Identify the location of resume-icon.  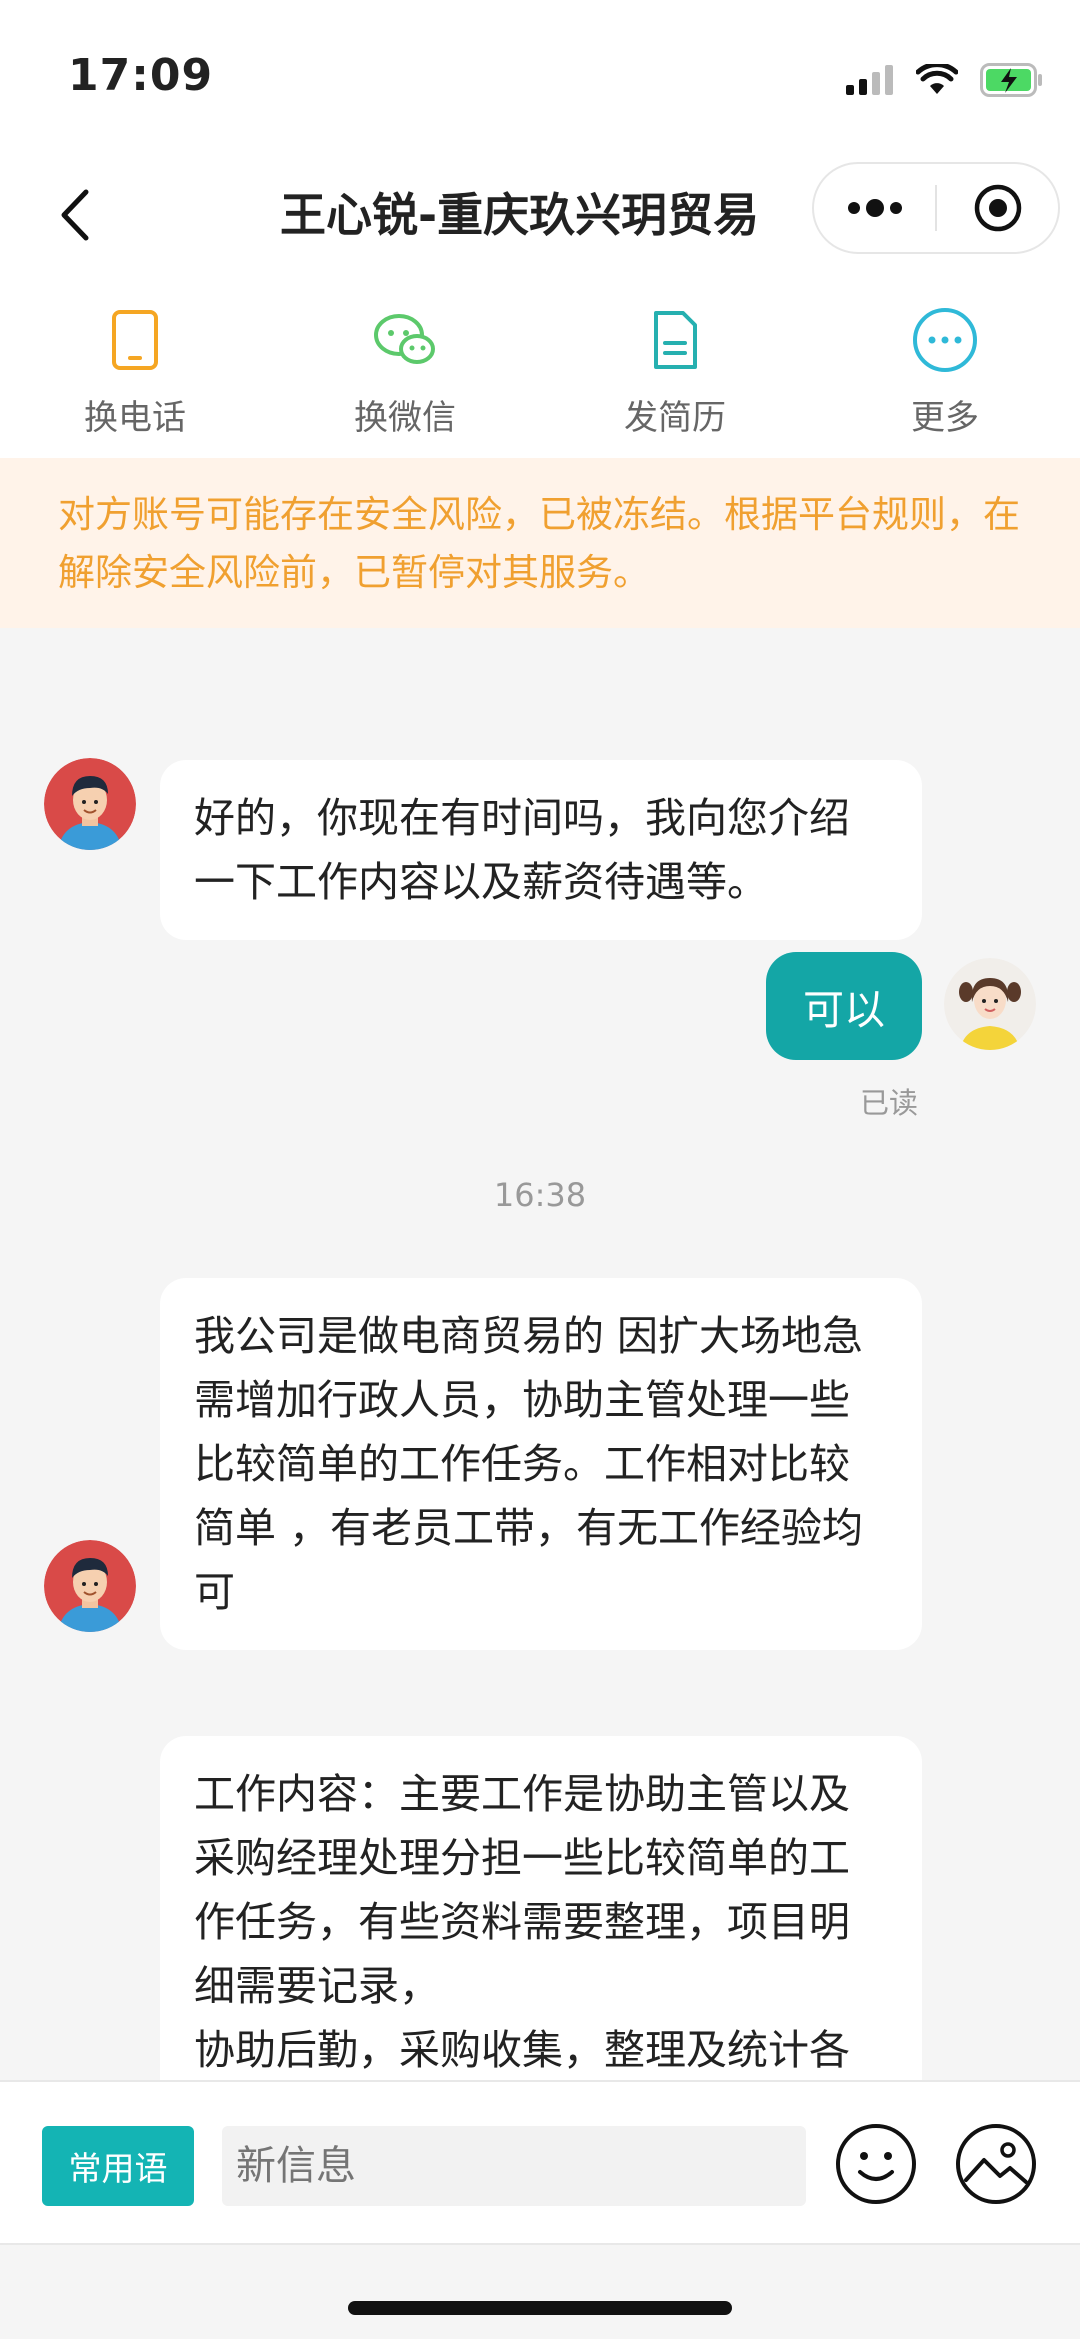
(675, 340).